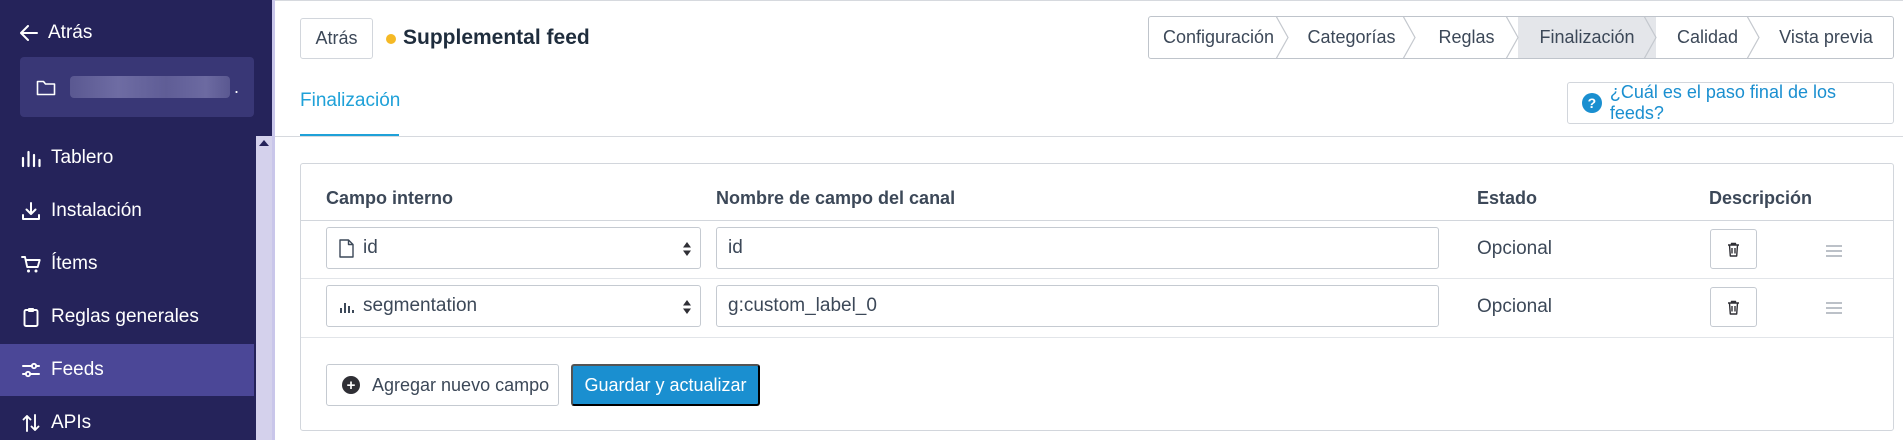  I want to click on add-field-button: + Agregar nuevo campo, so click(442, 385).